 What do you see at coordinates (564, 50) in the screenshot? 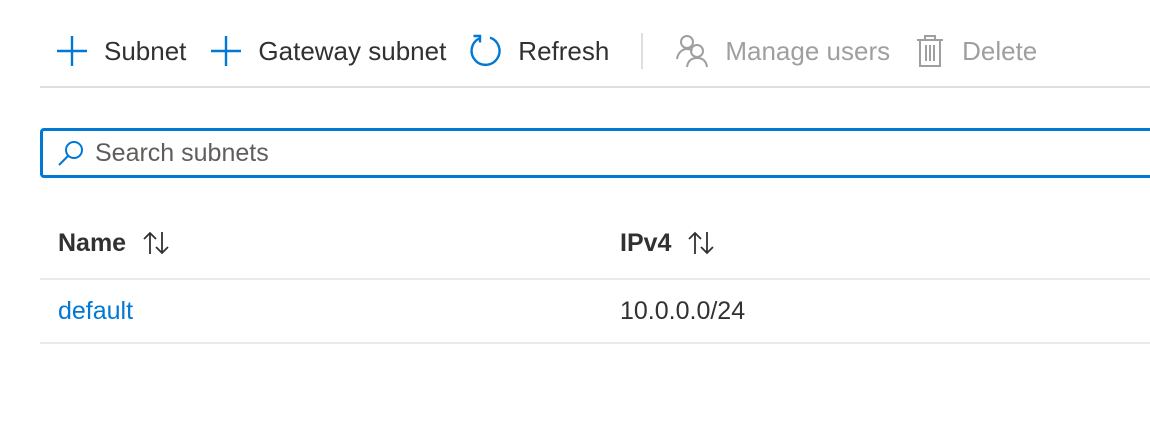
I see `refresh-label: Refresh` at bounding box center [564, 50].